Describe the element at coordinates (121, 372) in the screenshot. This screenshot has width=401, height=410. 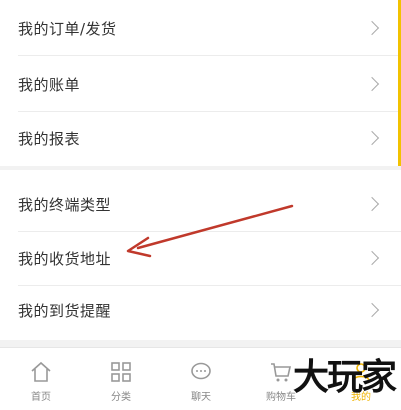
I see `grid-icon` at that location.